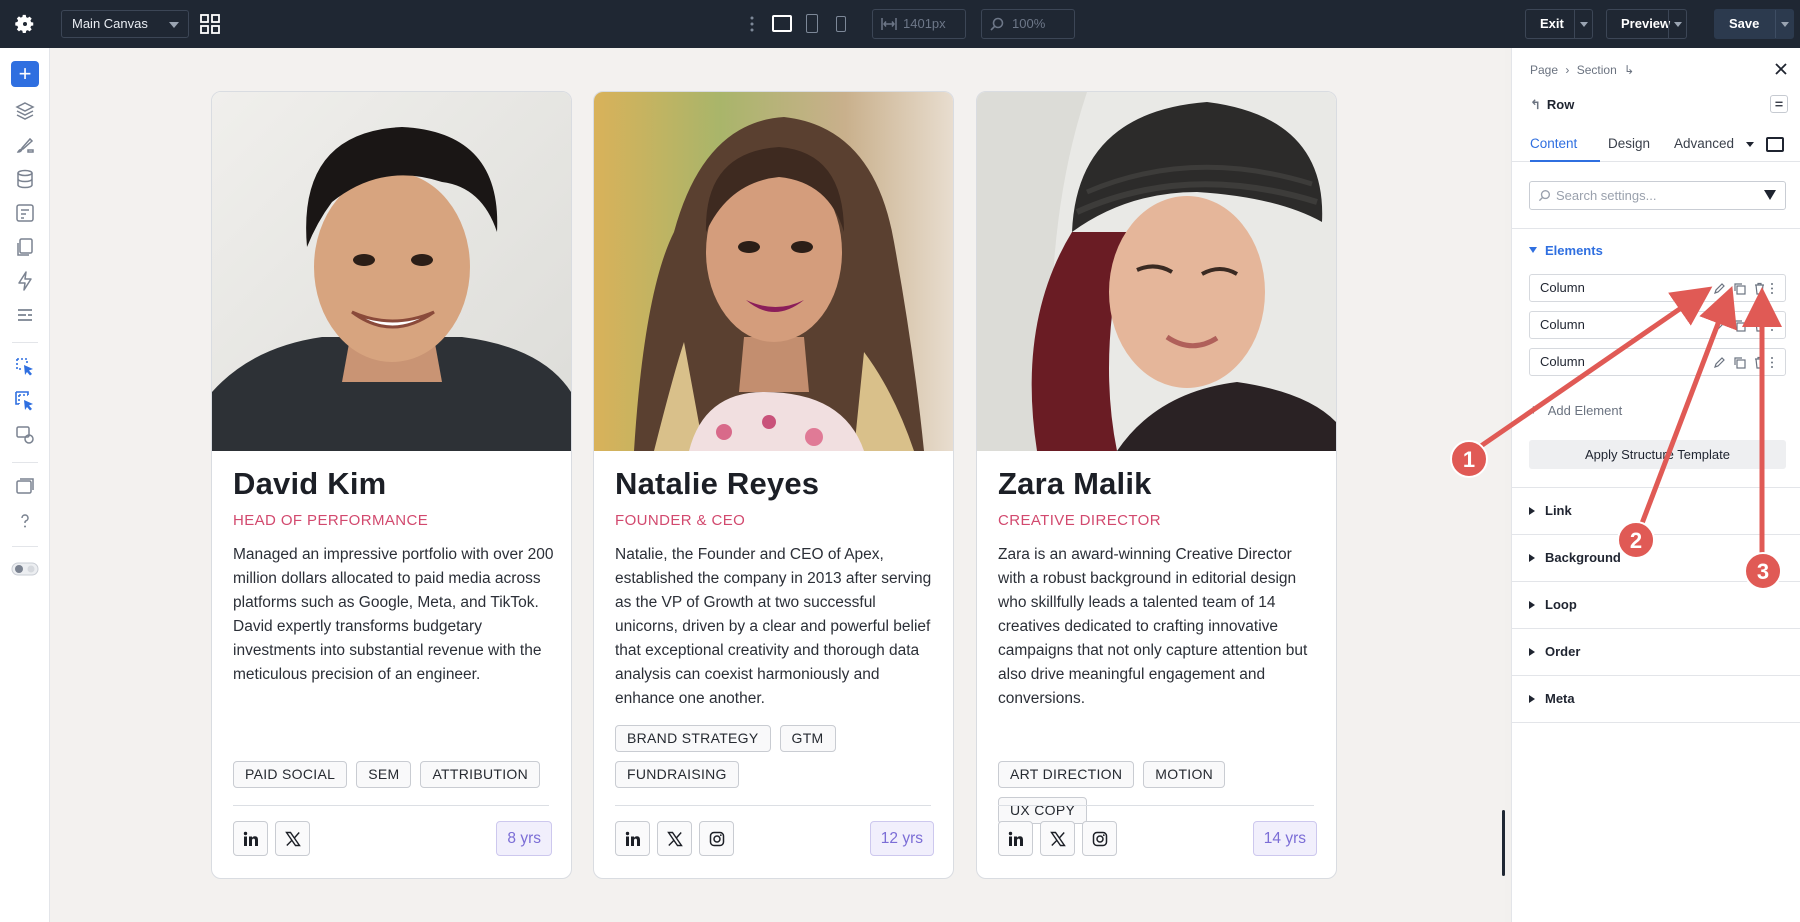 The image size is (1800, 922). I want to click on canvas-width-field: 1401px, so click(919, 24).